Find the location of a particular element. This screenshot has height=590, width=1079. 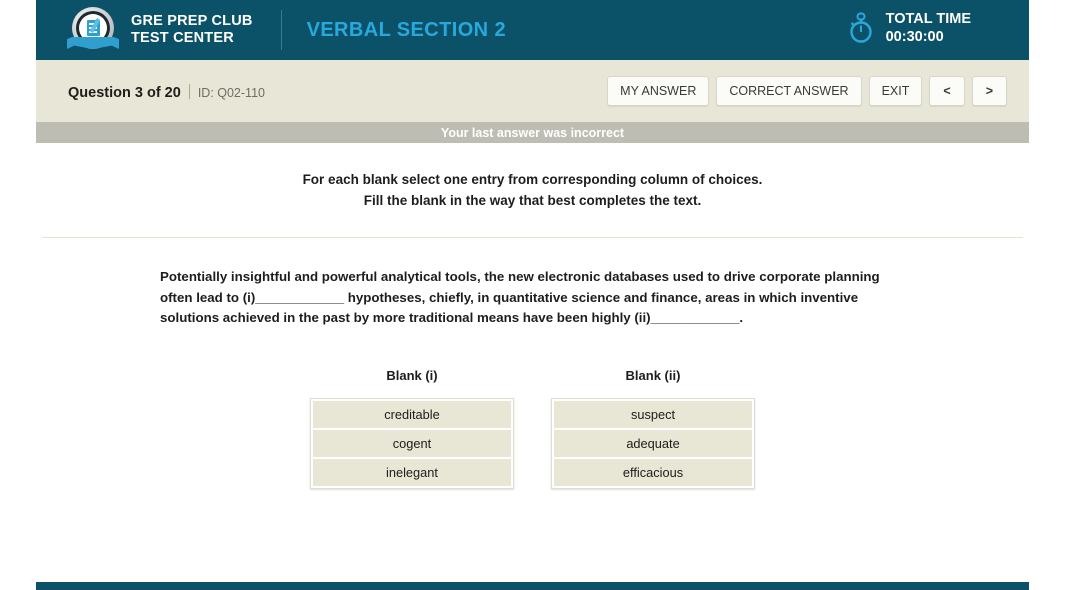

question-counter: Question 3 of 20 is located at coordinates (124, 92).